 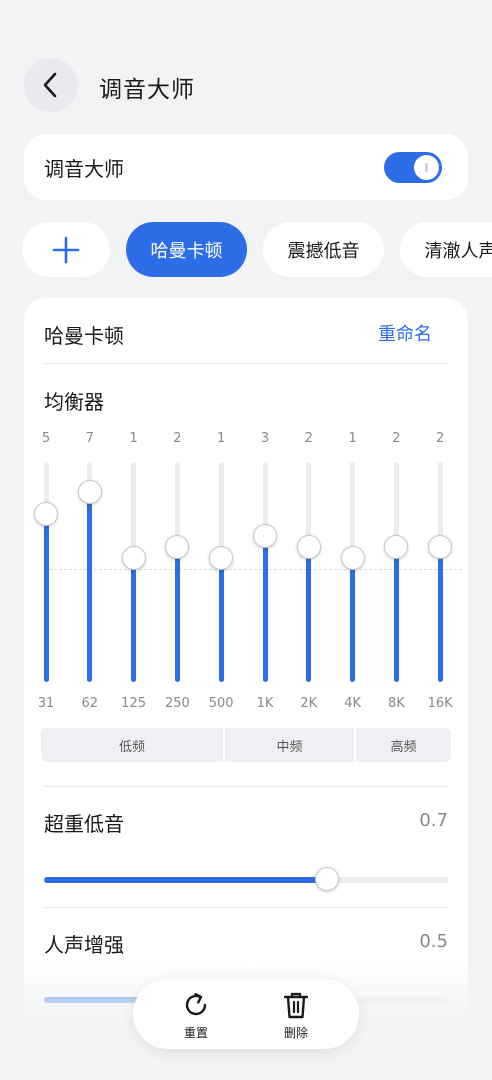 I want to click on band-group-low: 低频, so click(x=132, y=745).